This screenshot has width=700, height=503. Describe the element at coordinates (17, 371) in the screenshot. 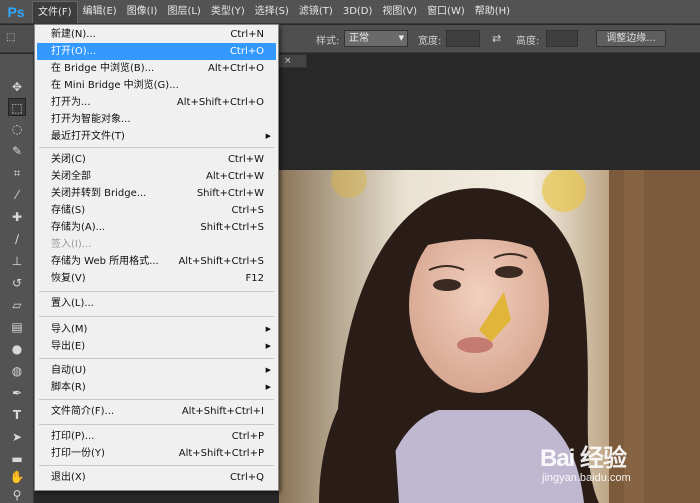

I see `dodge-tool-icon: ◍` at that location.